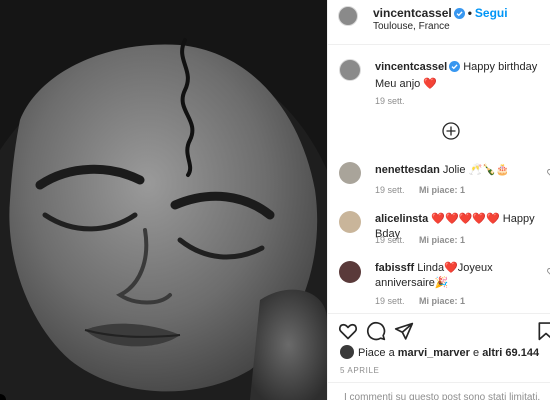  I want to click on author-avatar, so click(348, 16).